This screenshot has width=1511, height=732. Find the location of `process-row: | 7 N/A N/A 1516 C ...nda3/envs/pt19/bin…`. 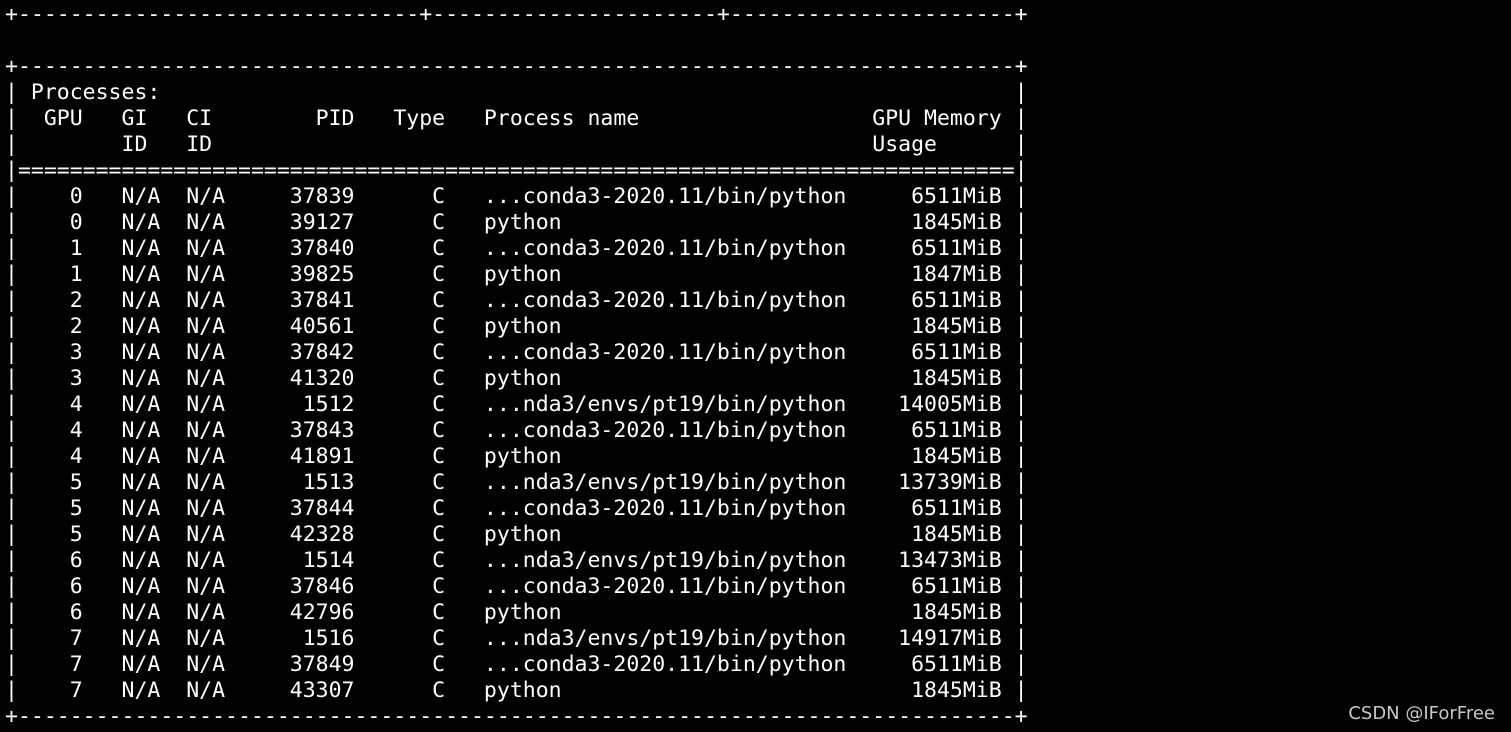

process-row: | 7 N/A N/A 1516 C ...nda3/envs/pt19/bin… is located at coordinates (516, 638).